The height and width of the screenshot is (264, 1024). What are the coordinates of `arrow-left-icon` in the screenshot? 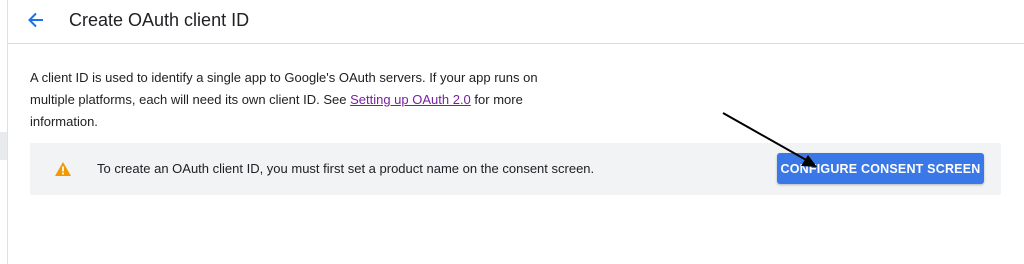 It's located at (35, 20).